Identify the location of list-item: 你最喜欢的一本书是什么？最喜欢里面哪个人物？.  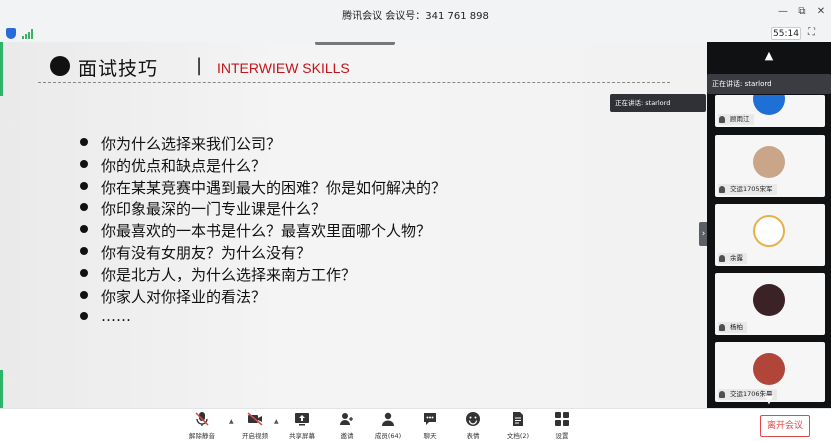
(263, 231).